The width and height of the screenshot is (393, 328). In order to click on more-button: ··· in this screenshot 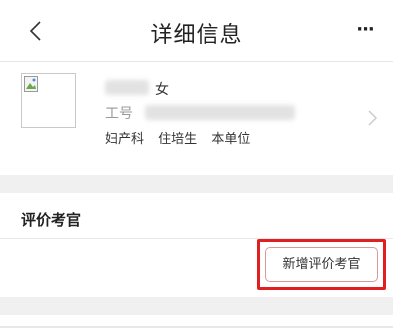, I will do `click(365, 32)`.